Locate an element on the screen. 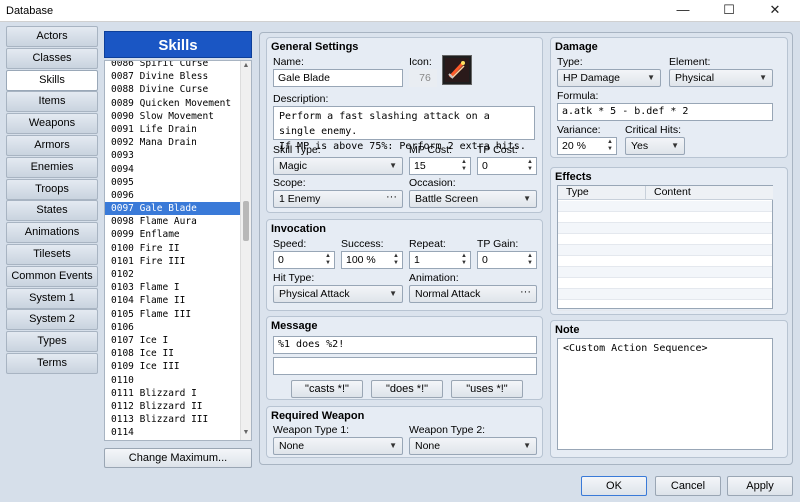  minimize-button: — is located at coordinates (683, 11).